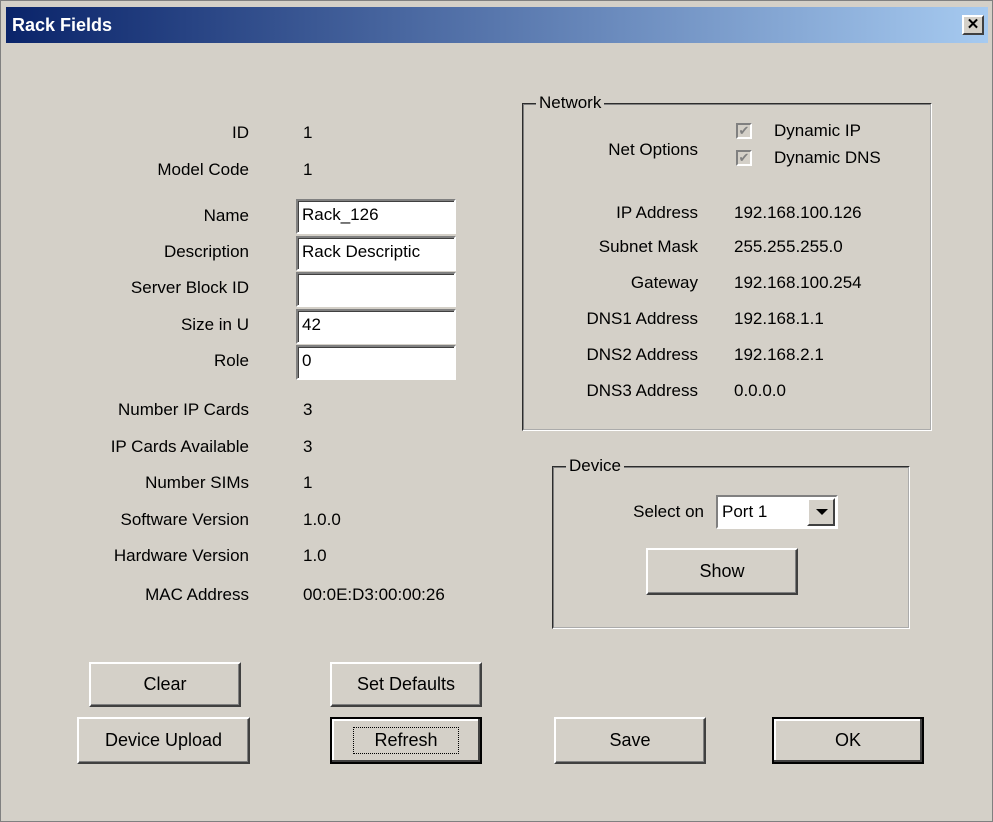 The width and height of the screenshot is (993, 822). I want to click on subnet-mask-value: 255.255.255.0, so click(788, 246).